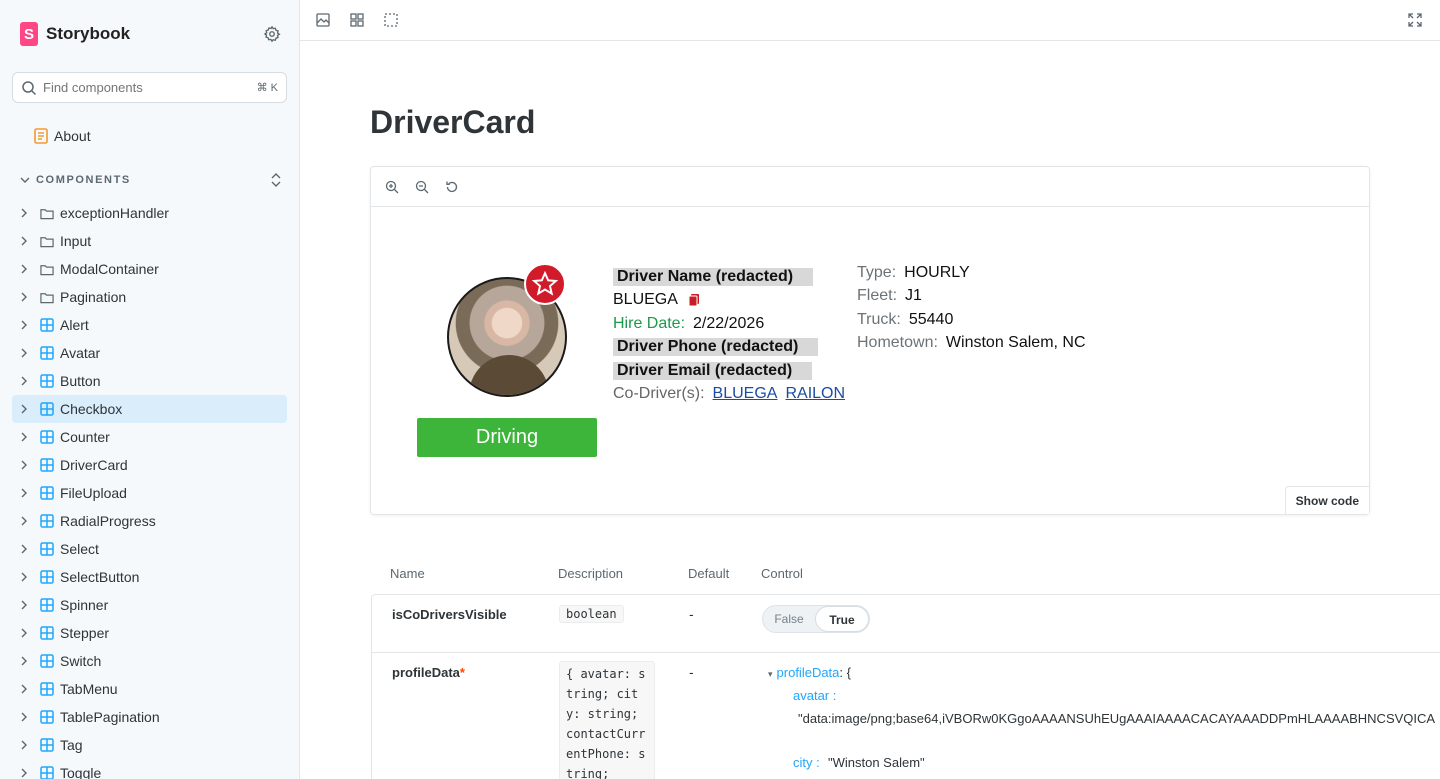 The image size is (1440, 779). Describe the element at coordinates (81, 772) in the screenshot. I see `sidebar-item-label: Toggle` at that location.